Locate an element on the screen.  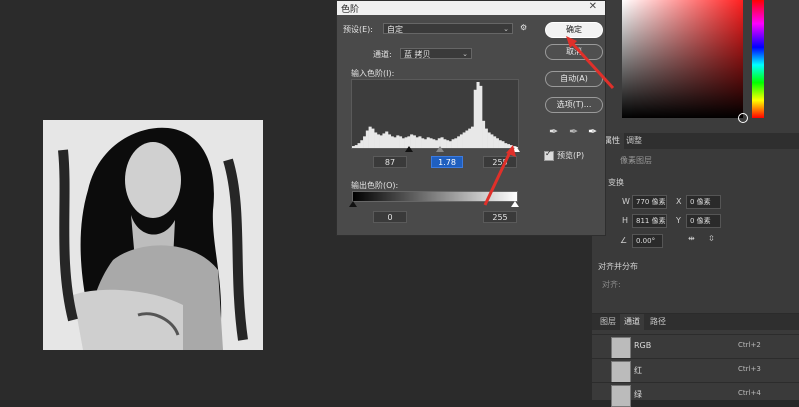
arrow-to-white-slider-line is located at coordinates (497, 178).